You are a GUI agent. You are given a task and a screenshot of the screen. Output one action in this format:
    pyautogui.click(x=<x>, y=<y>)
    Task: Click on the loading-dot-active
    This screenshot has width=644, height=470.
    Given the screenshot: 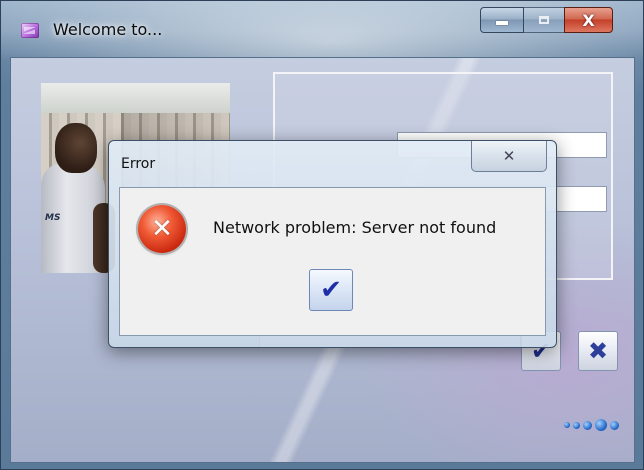 What is the action you would take?
    pyautogui.click(x=601, y=425)
    